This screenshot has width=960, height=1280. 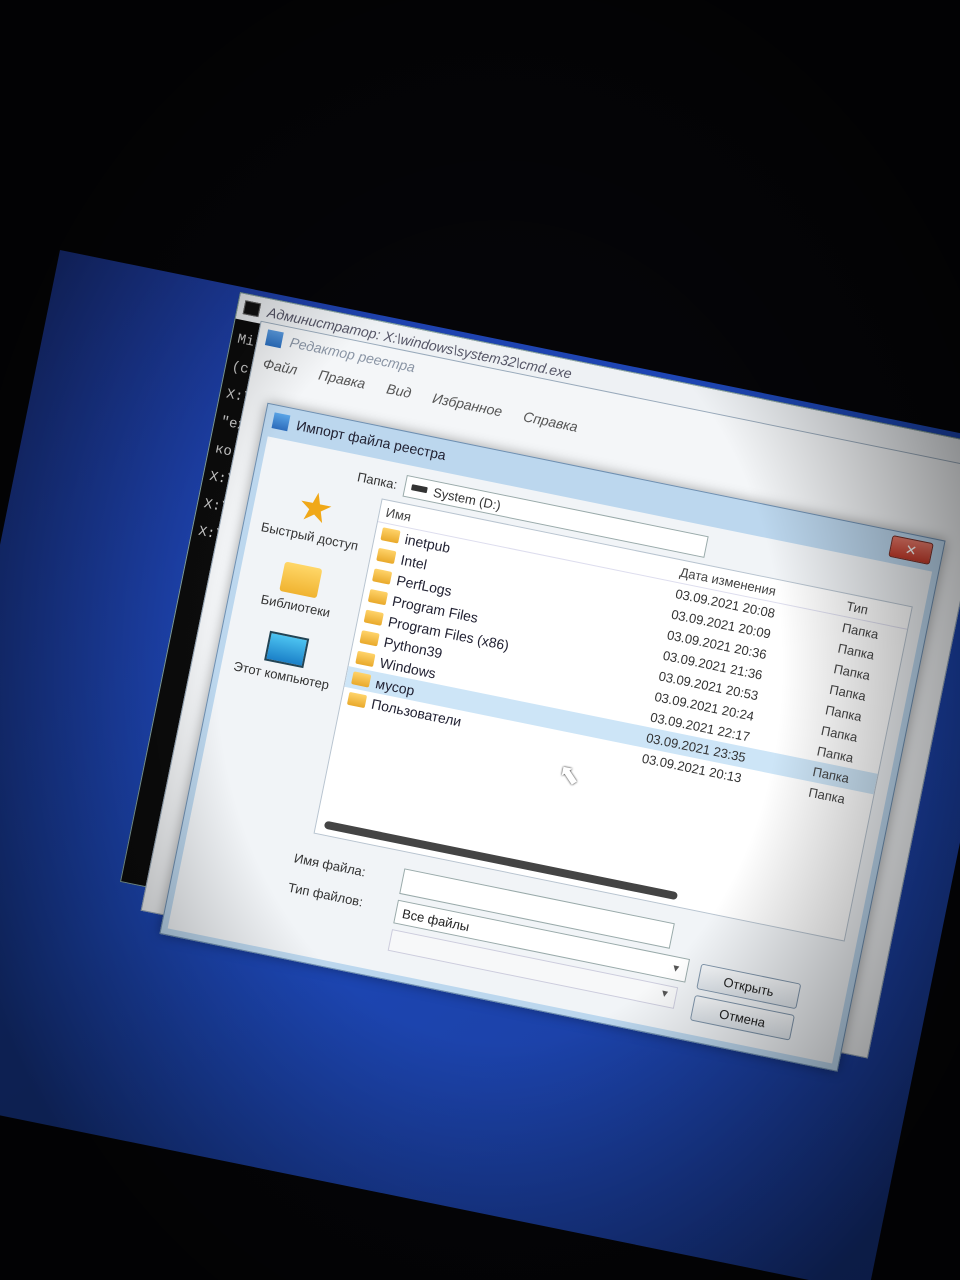 What do you see at coordinates (467, 498) in the screenshot?
I see `lookin-value: System (D:)` at bounding box center [467, 498].